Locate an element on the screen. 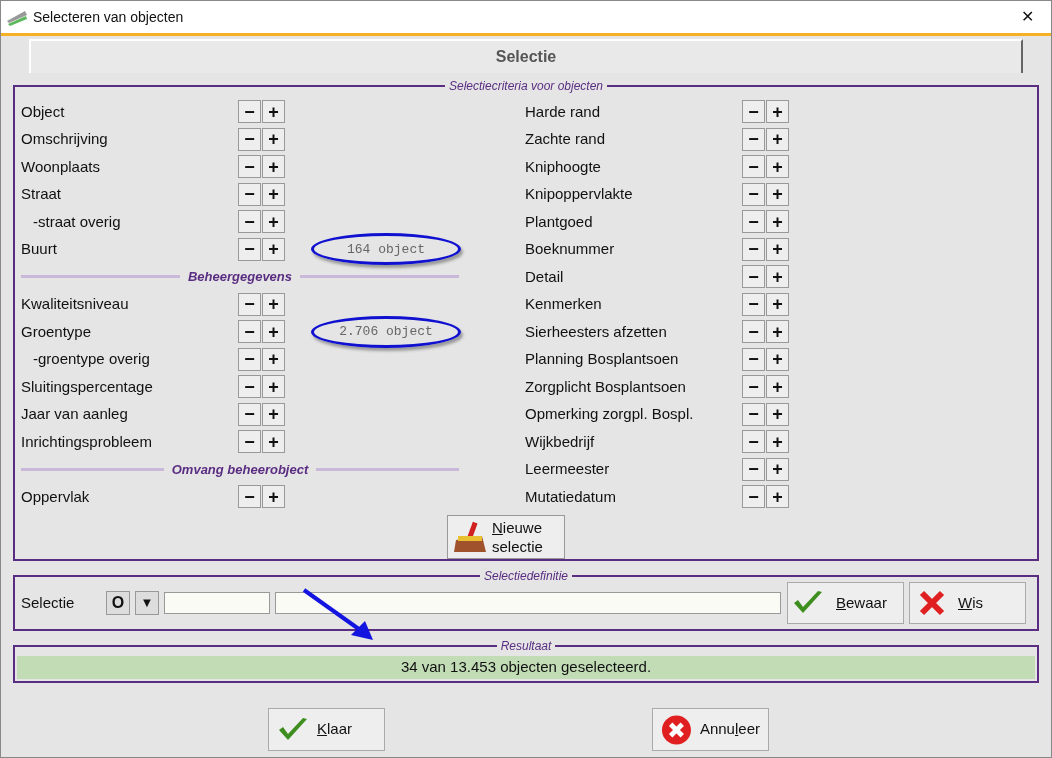 Image resolution: width=1052 pixels, height=758 pixels. section-header: Beheergegevens is located at coordinates (240, 277).